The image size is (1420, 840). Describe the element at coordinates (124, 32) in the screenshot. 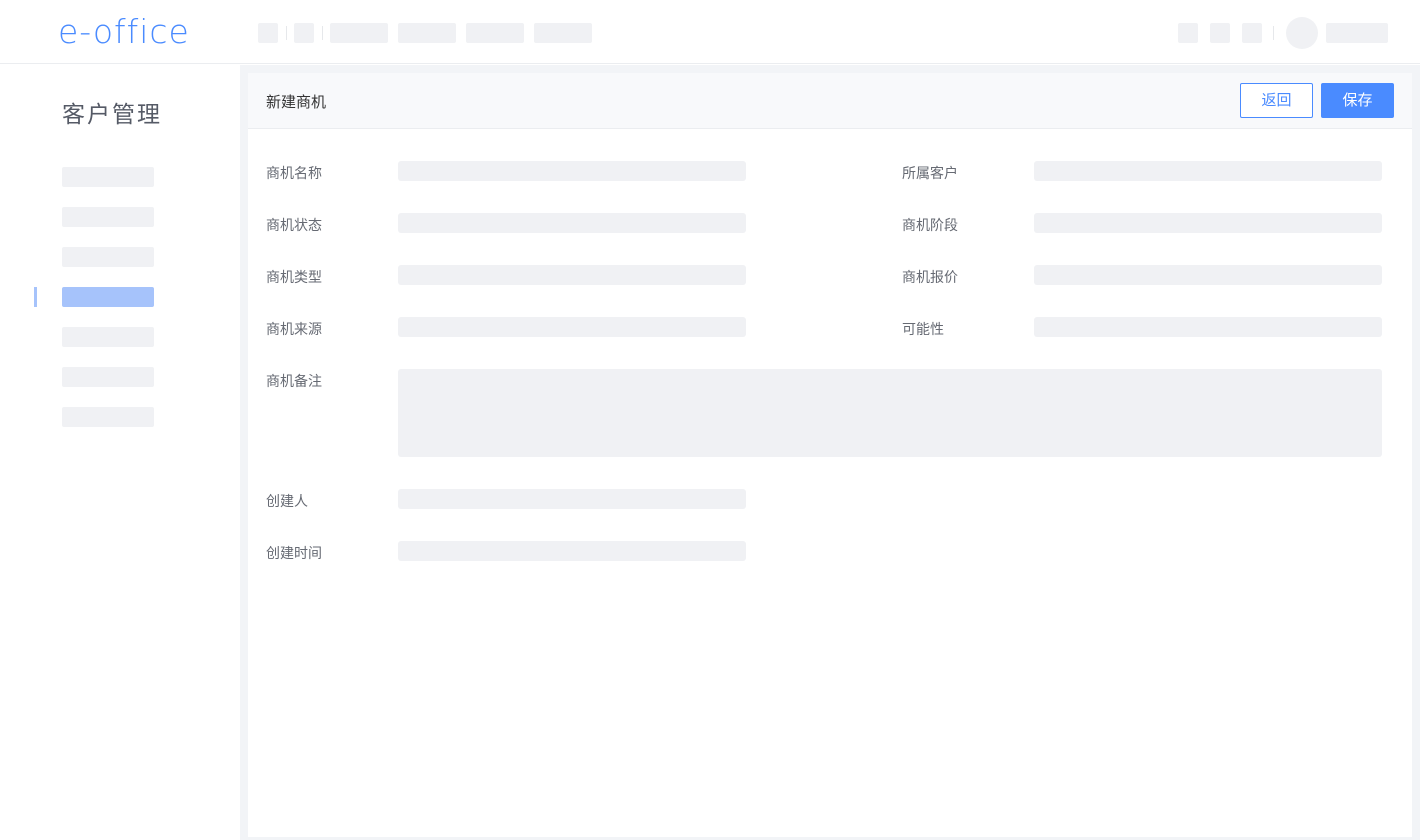

I see `app-logo: e-office` at that location.